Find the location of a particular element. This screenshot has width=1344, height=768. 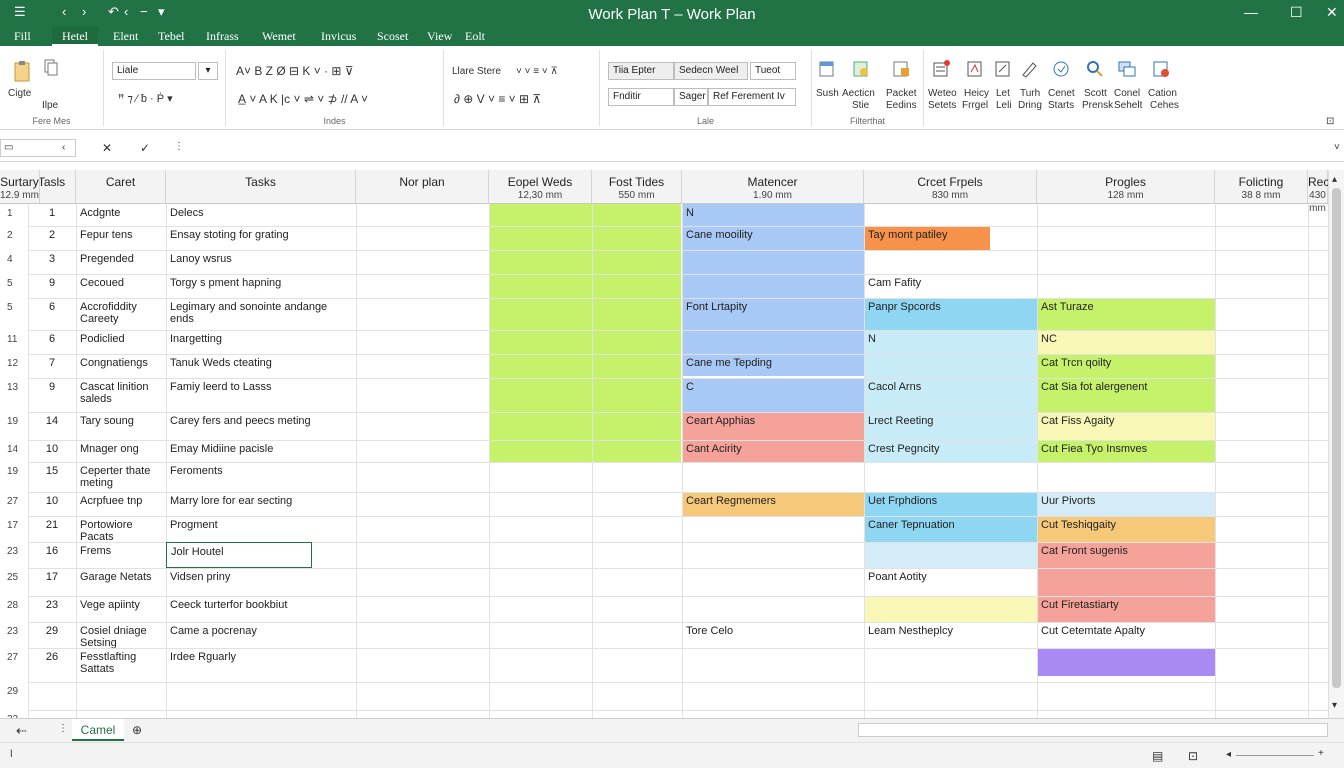

turh-label: Turh is located at coordinates (1030, 93).